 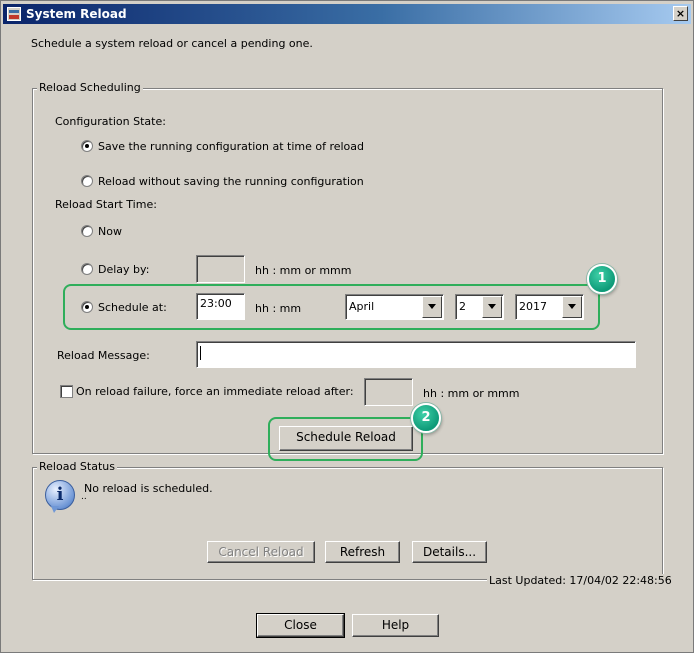 What do you see at coordinates (220, 269) in the screenshot?
I see `delay-input` at bounding box center [220, 269].